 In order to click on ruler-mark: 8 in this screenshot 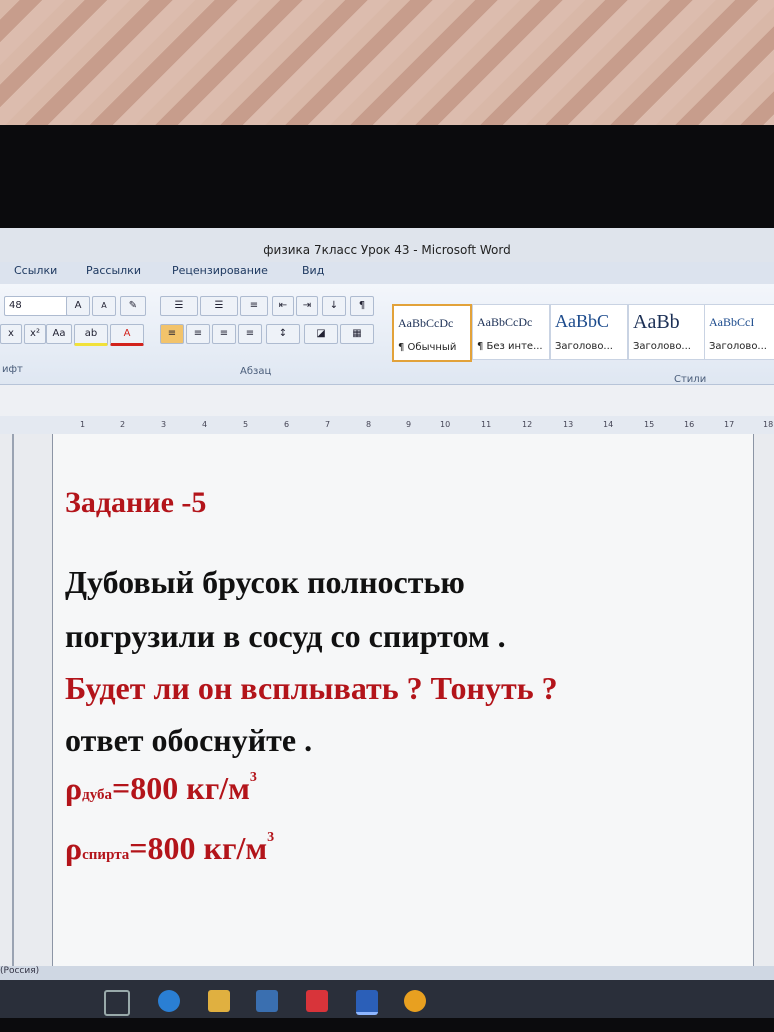, I will do `click(369, 424)`.